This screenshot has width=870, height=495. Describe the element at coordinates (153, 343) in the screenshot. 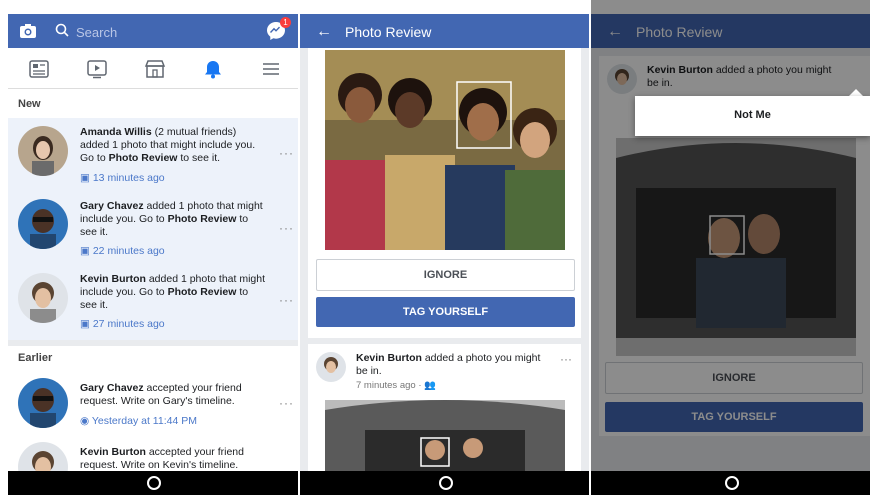

I see `section-divider` at that location.